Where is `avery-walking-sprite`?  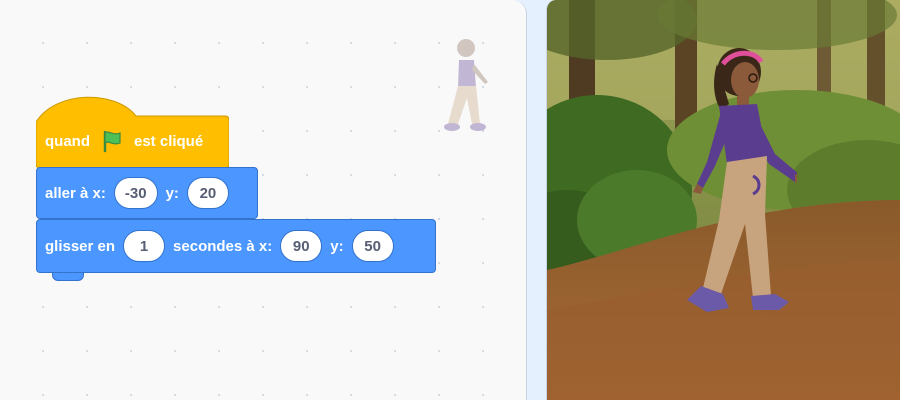
avery-walking-sprite is located at coordinates (727, 184).